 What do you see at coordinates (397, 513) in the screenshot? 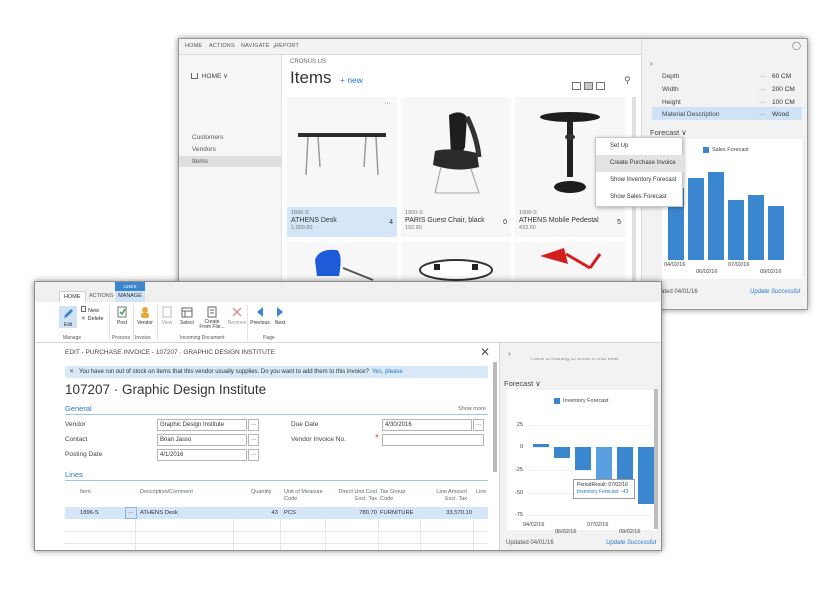
I see `cell-tax-group: FURNITURE` at bounding box center [397, 513].